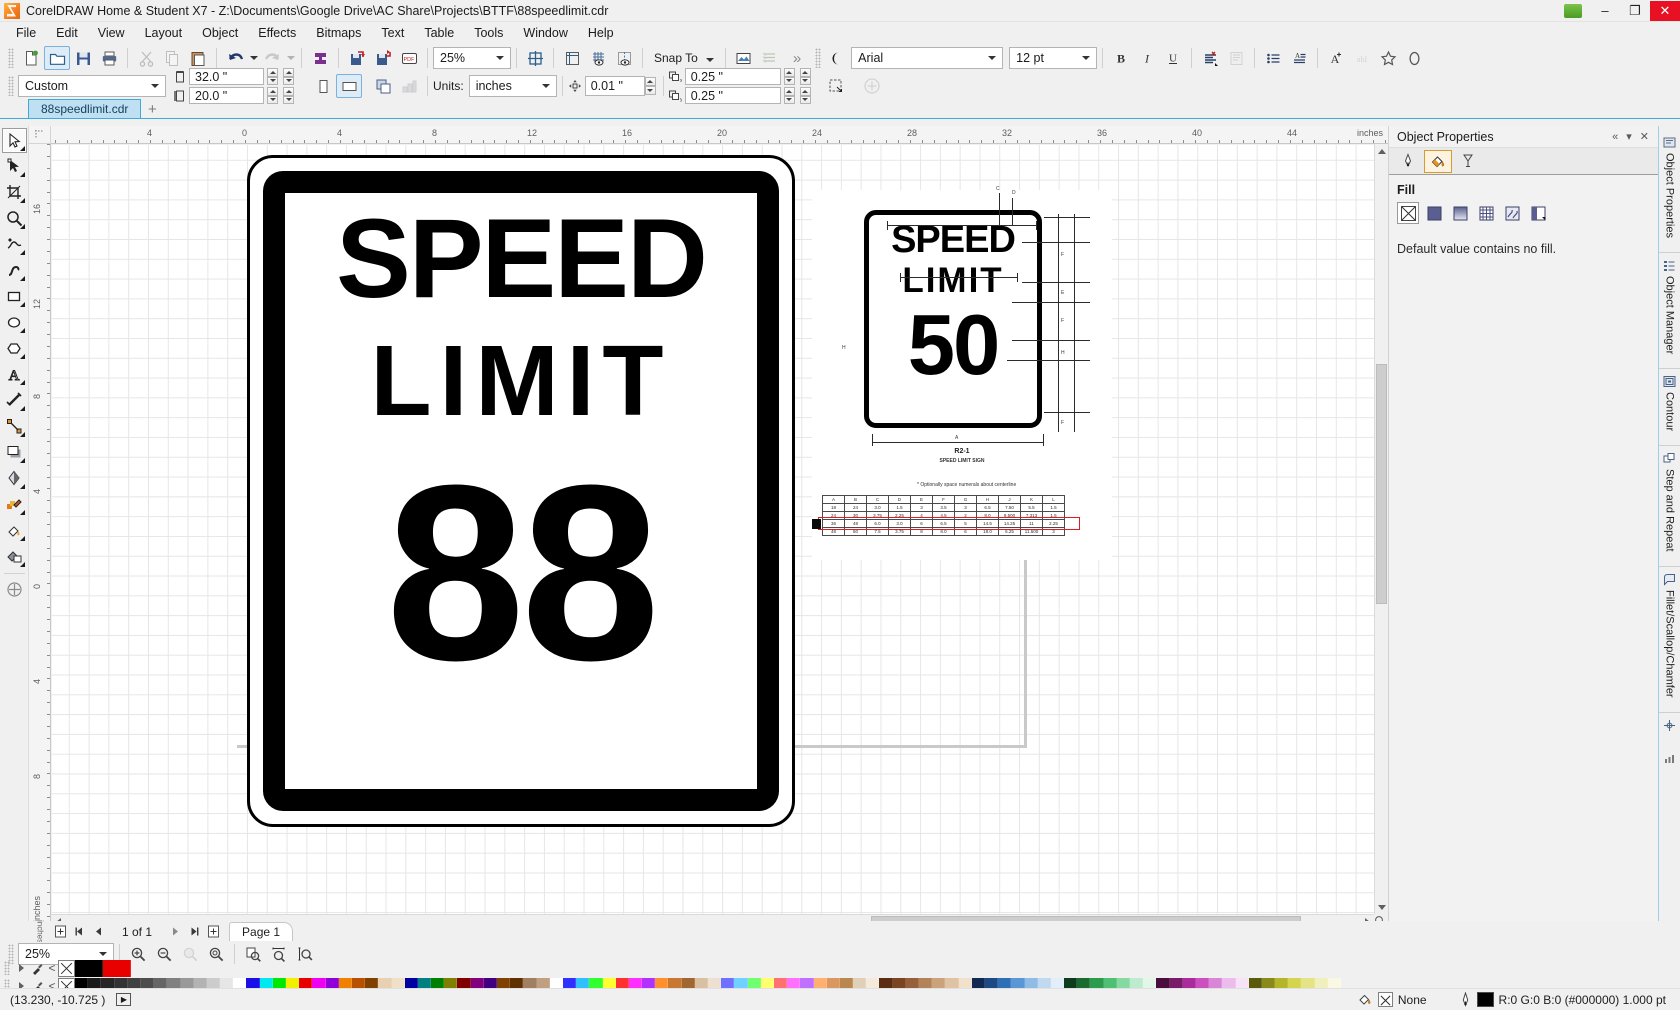  What do you see at coordinates (872, 86) in the screenshot?
I see `edit-toolbar-button` at bounding box center [872, 86].